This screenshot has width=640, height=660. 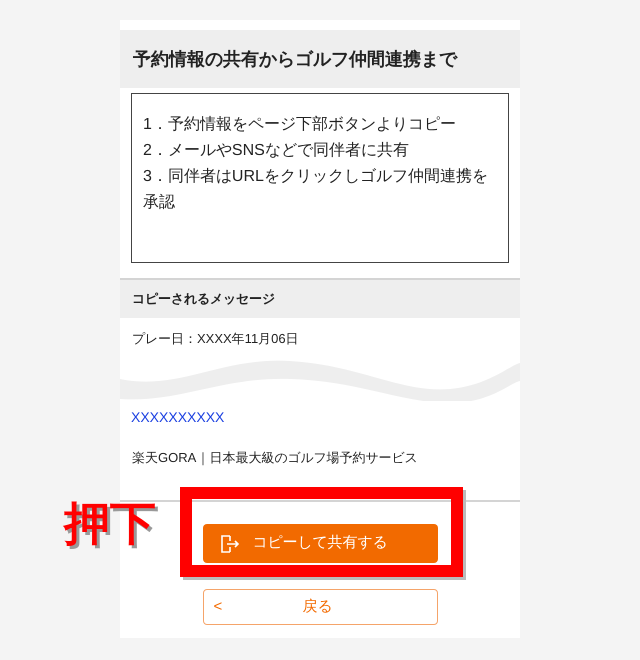 I want to click on step-text: 2．メールやSNSなどで同伴者に共有, so click(x=276, y=150).